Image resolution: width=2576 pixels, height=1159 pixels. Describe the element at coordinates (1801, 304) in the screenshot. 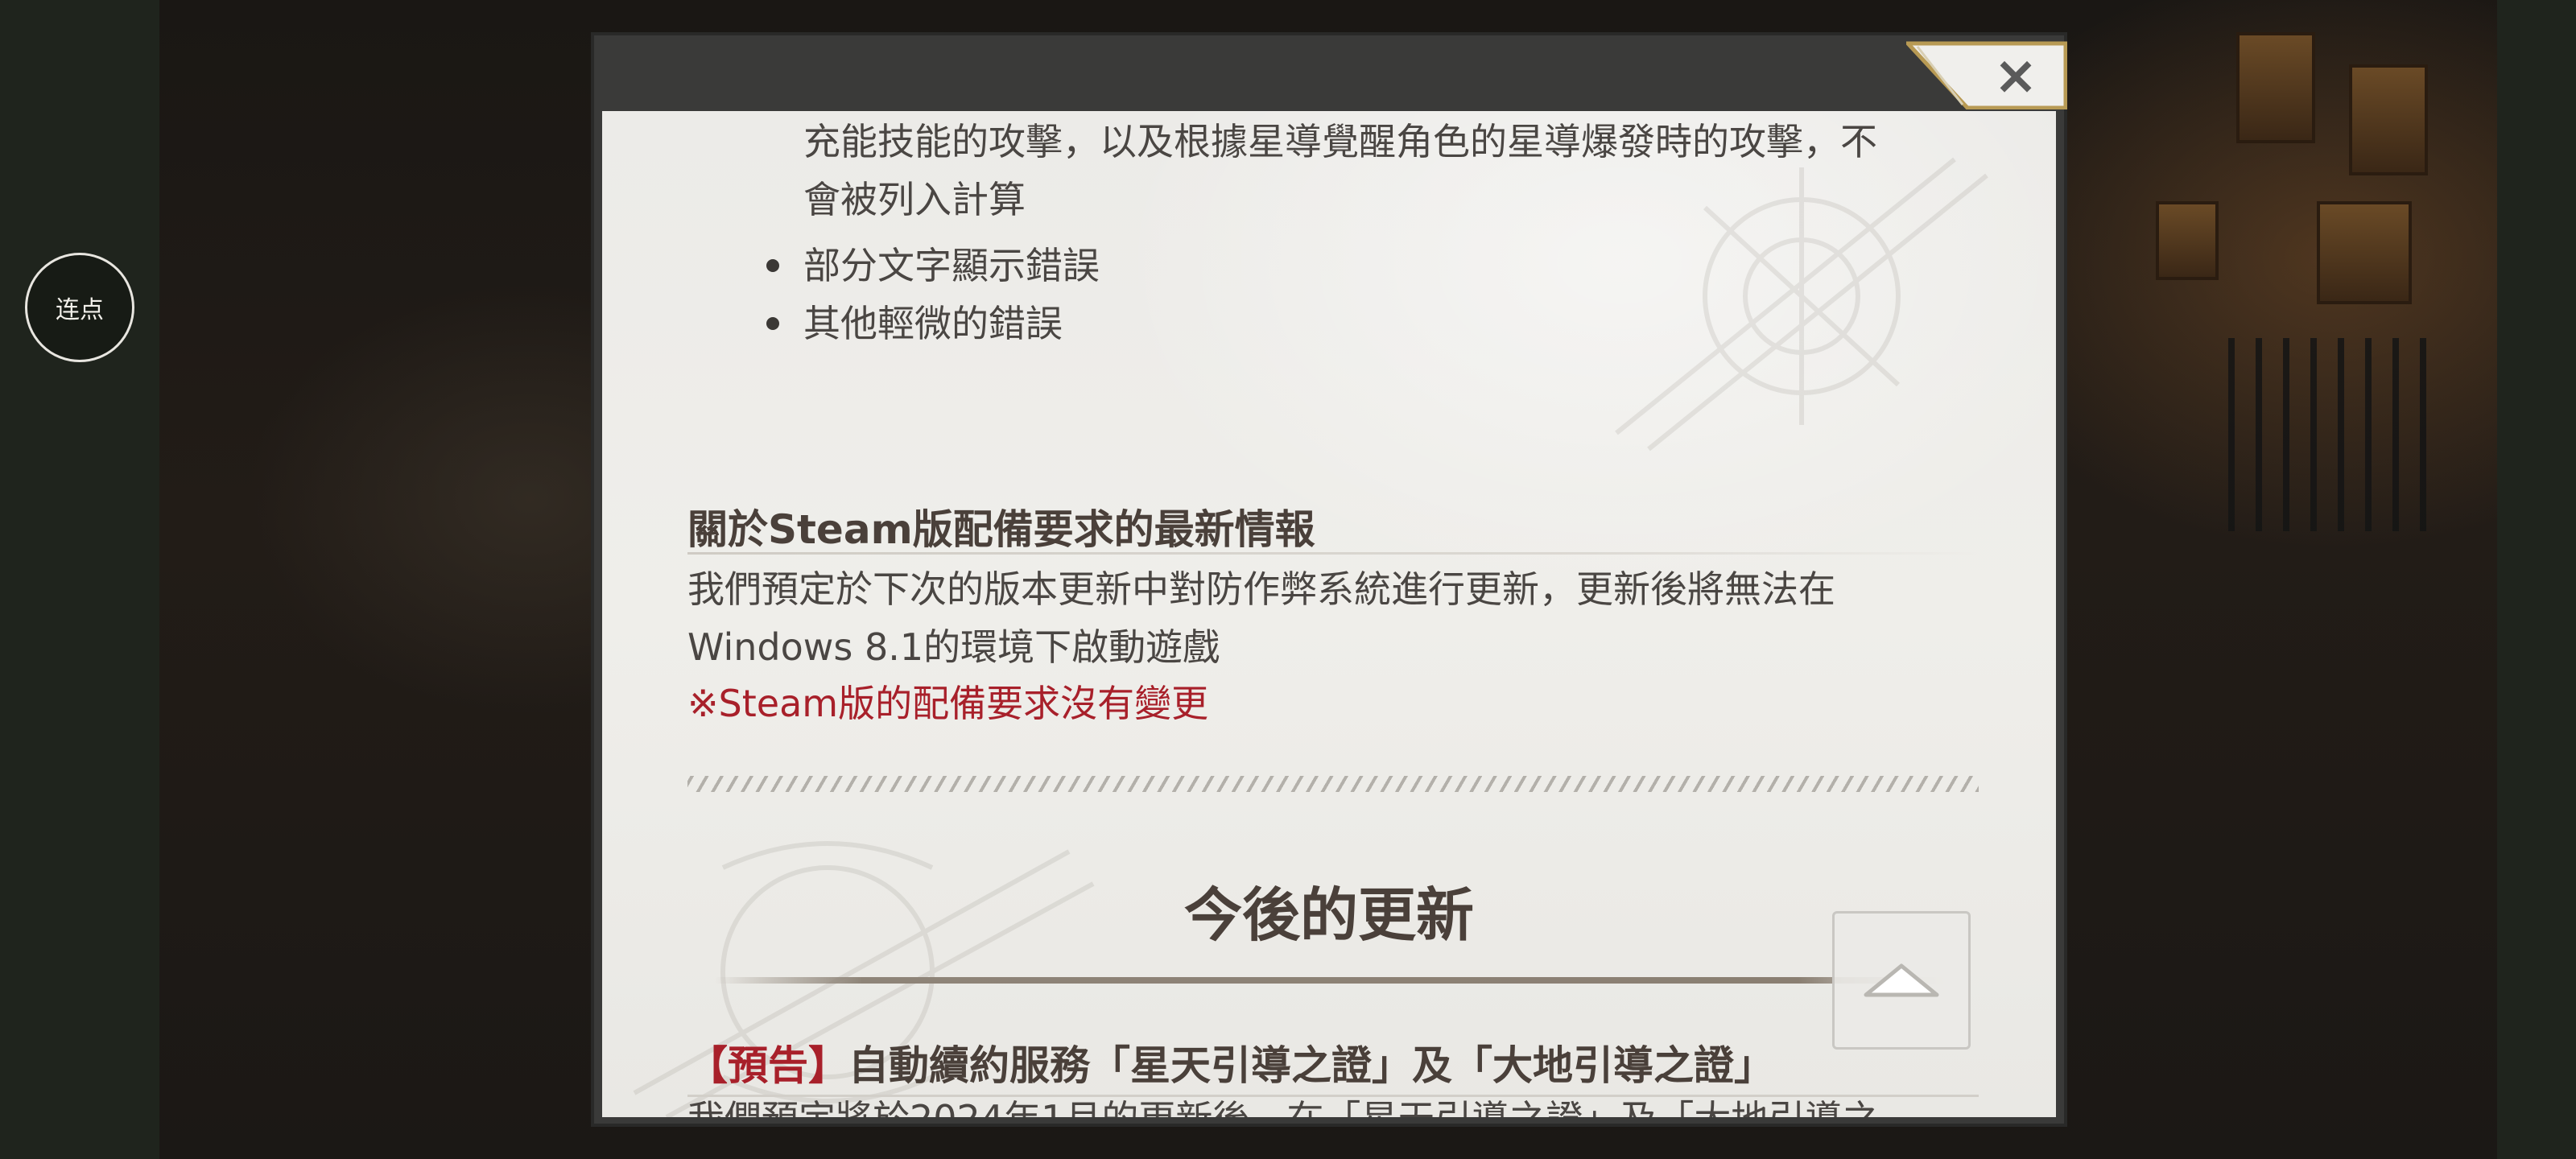

I see `decorative-crest` at that location.